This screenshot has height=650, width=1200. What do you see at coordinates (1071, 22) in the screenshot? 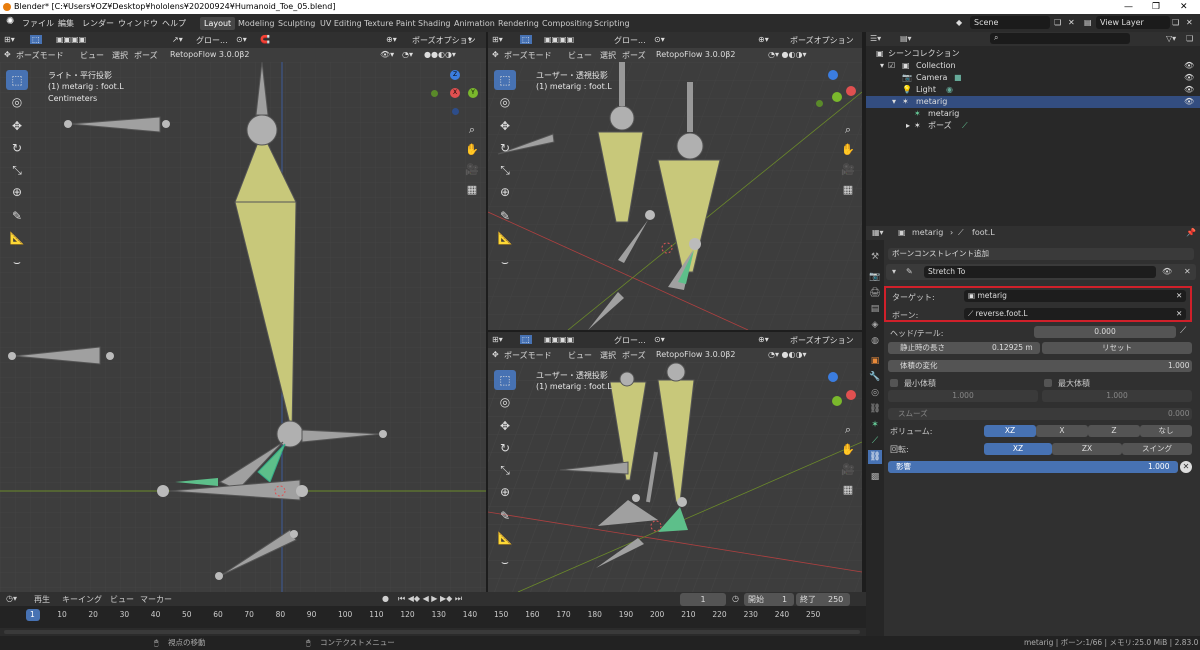
I see `delete-scene-icon: ✕` at bounding box center [1071, 22].